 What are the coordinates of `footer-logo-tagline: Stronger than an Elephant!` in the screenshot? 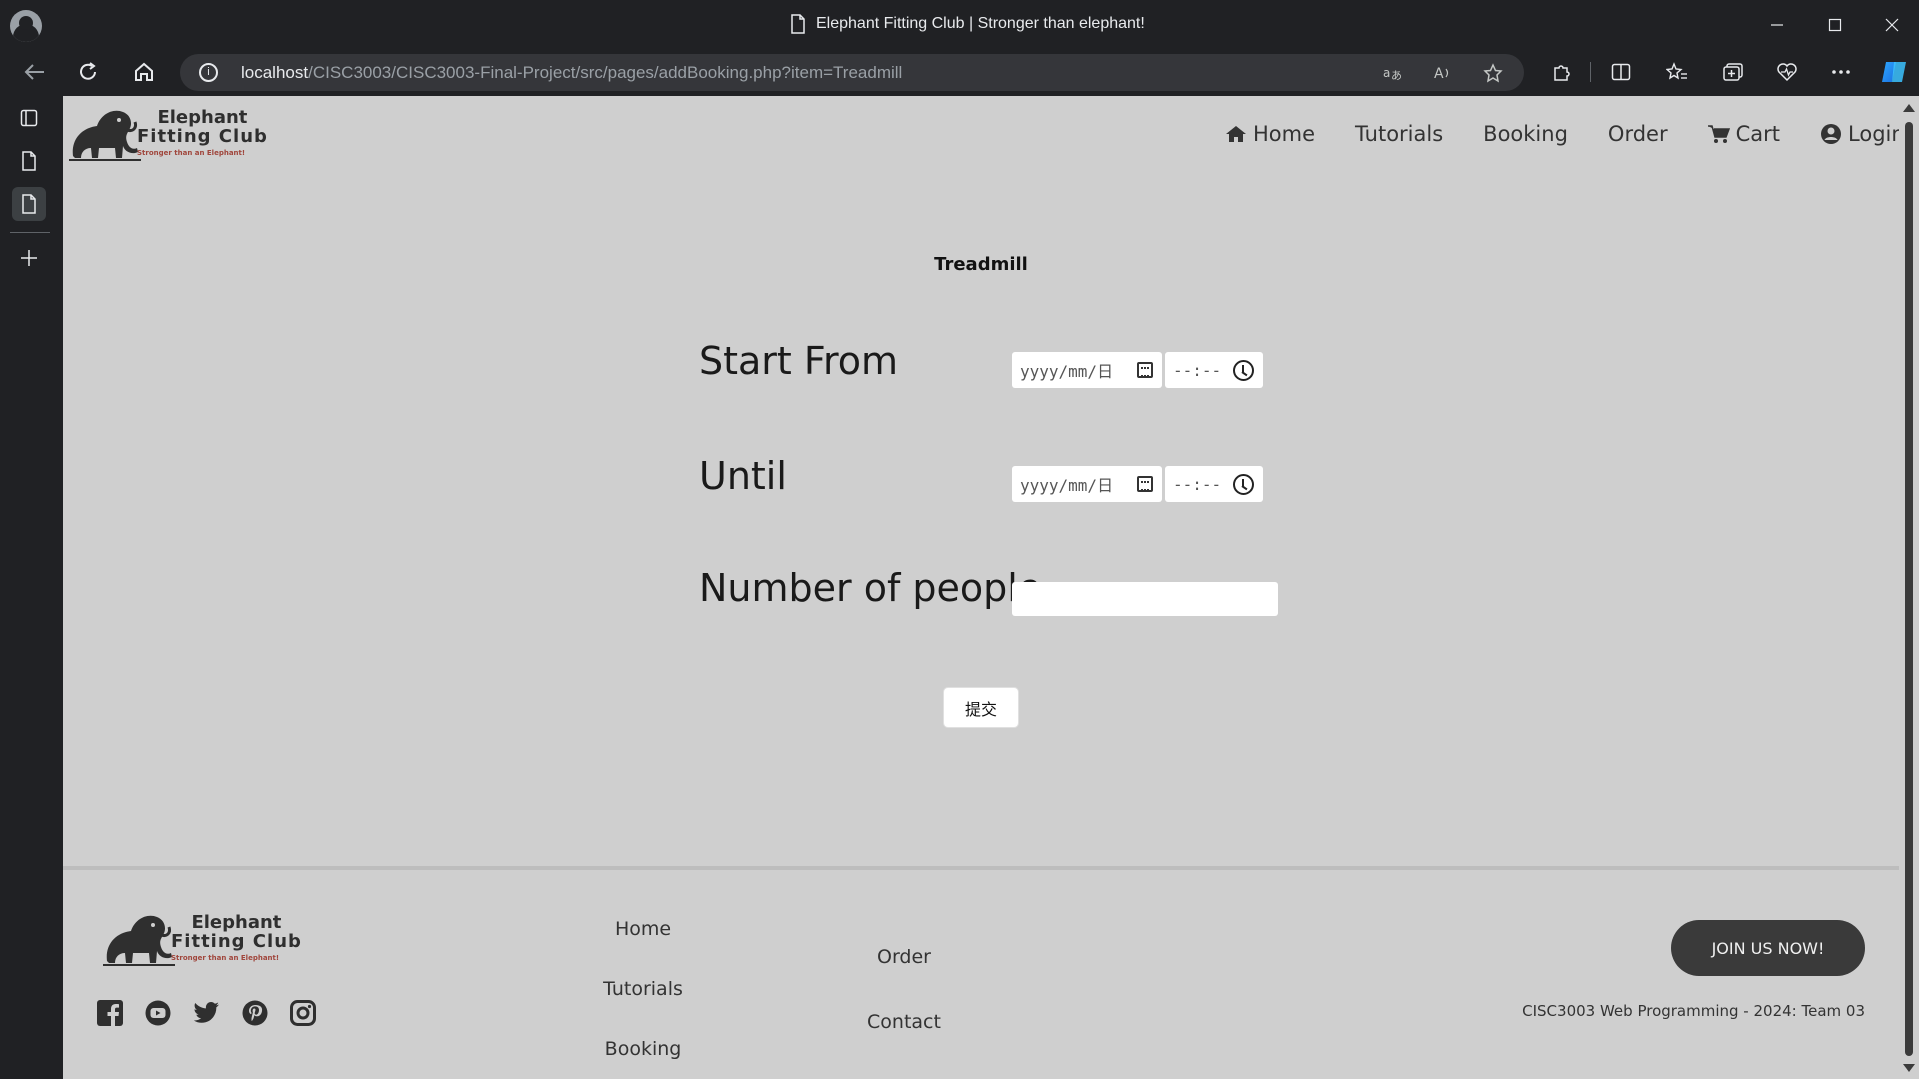 It's located at (225, 957).